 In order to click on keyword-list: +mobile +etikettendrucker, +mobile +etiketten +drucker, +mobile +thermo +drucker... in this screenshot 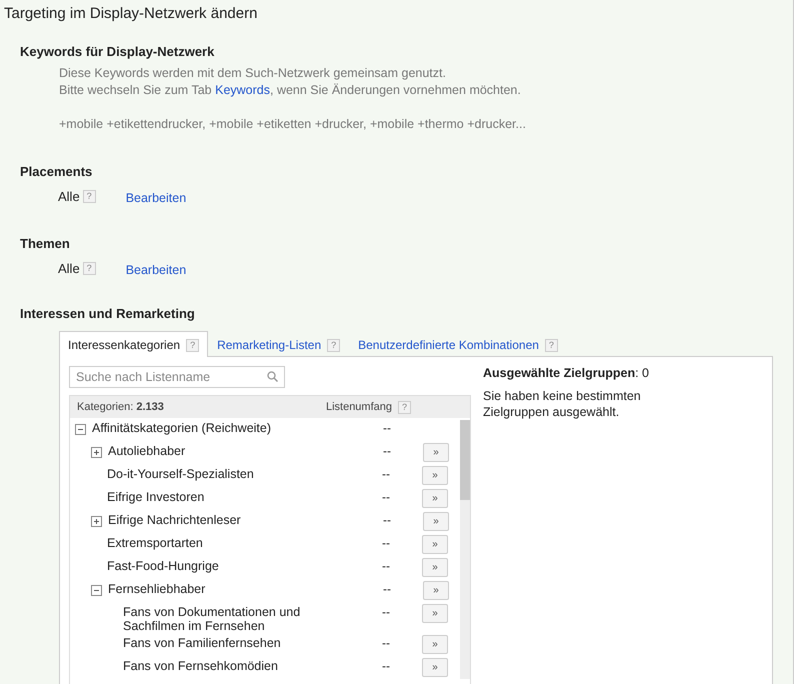, I will do `click(396, 124)`.